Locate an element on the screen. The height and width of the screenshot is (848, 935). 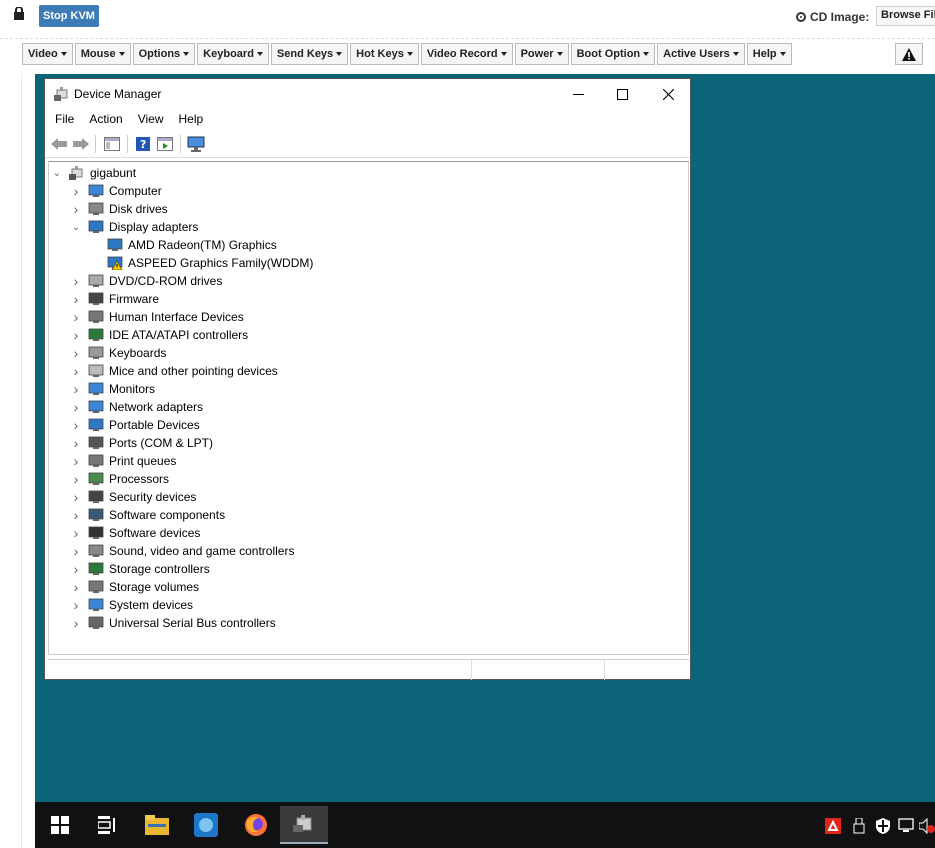
firefox-icon is located at coordinates (256, 825).